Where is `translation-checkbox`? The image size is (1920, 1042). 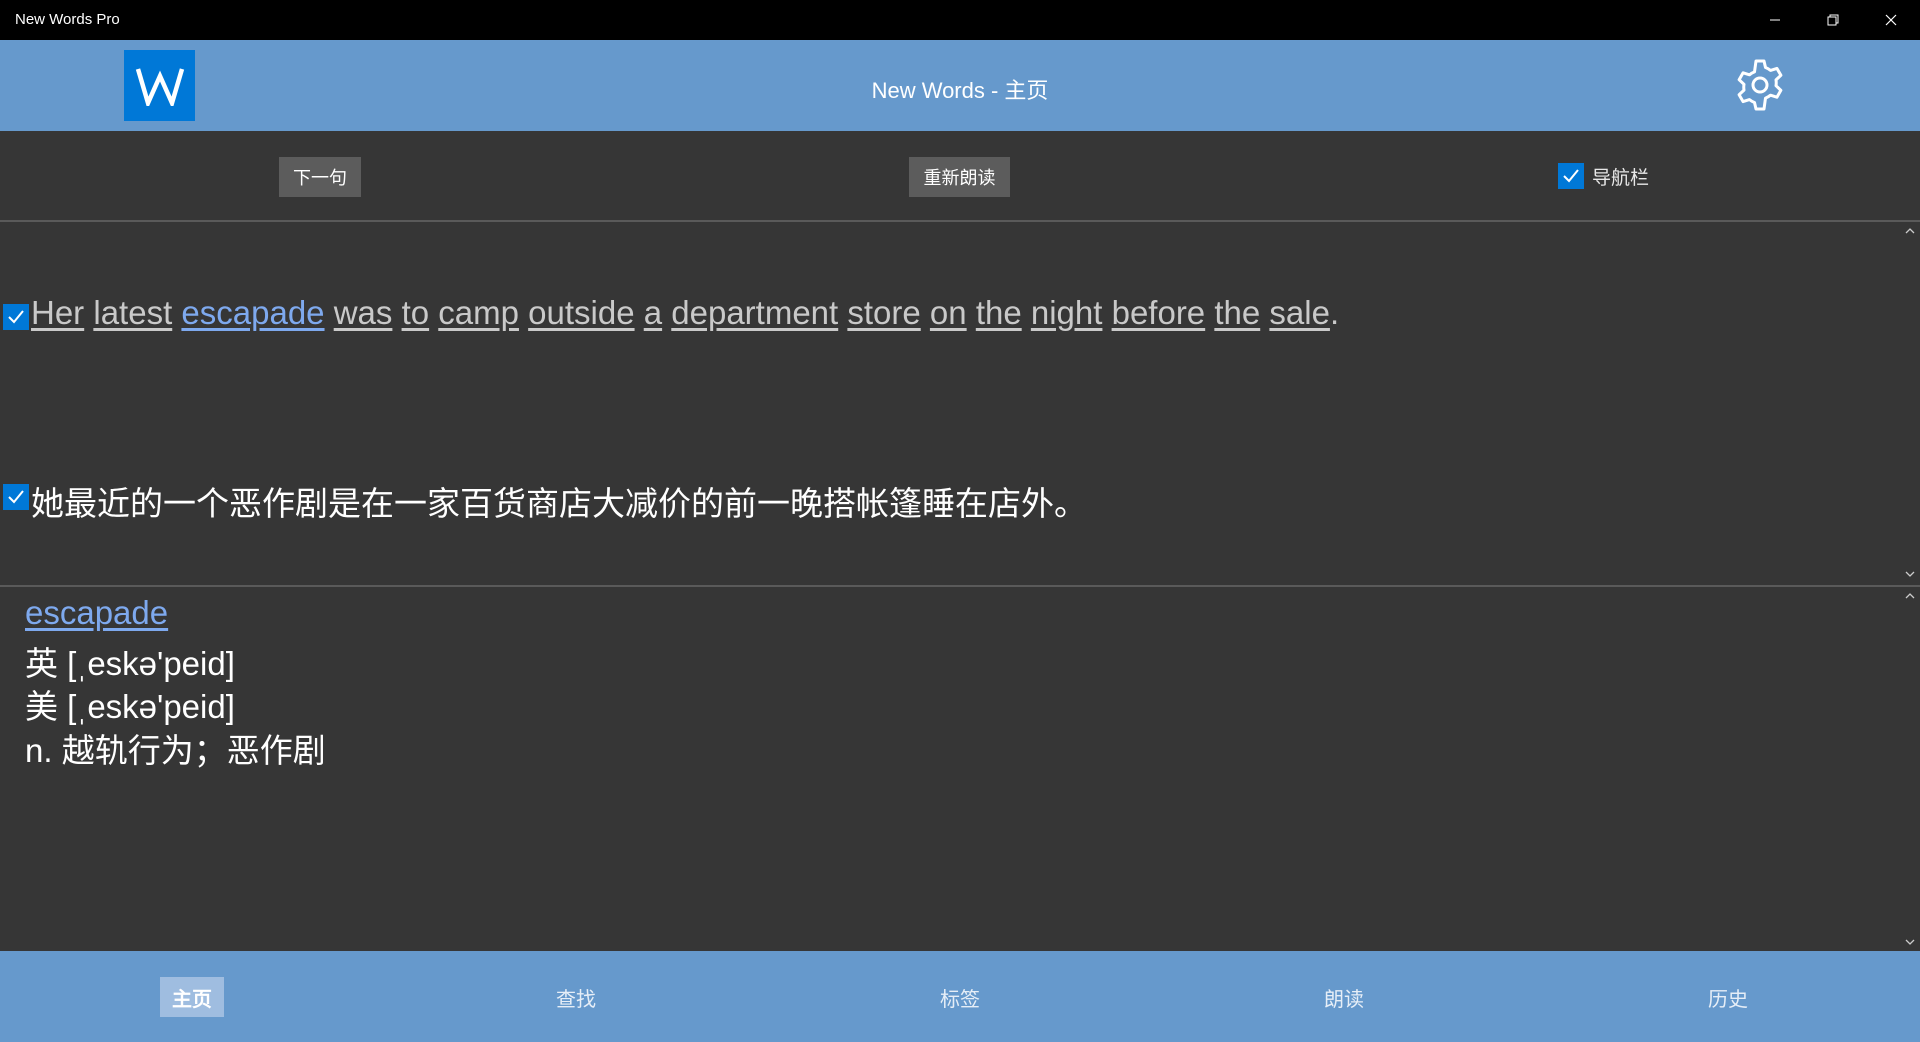
translation-checkbox is located at coordinates (16, 497).